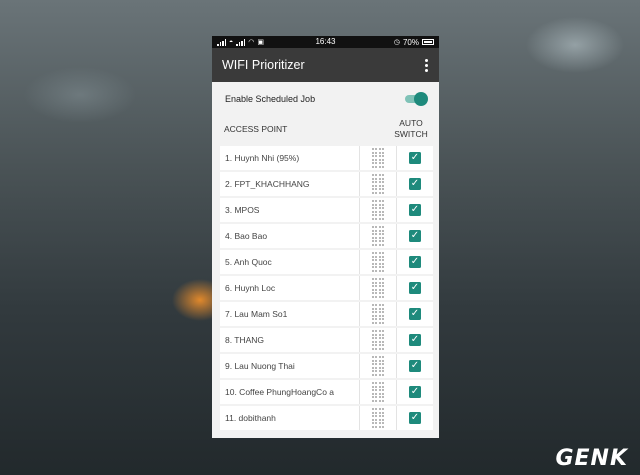 This screenshot has width=640, height=475. I want to click on access-point-name: 5. Anh Quoc, so click(248, 262).